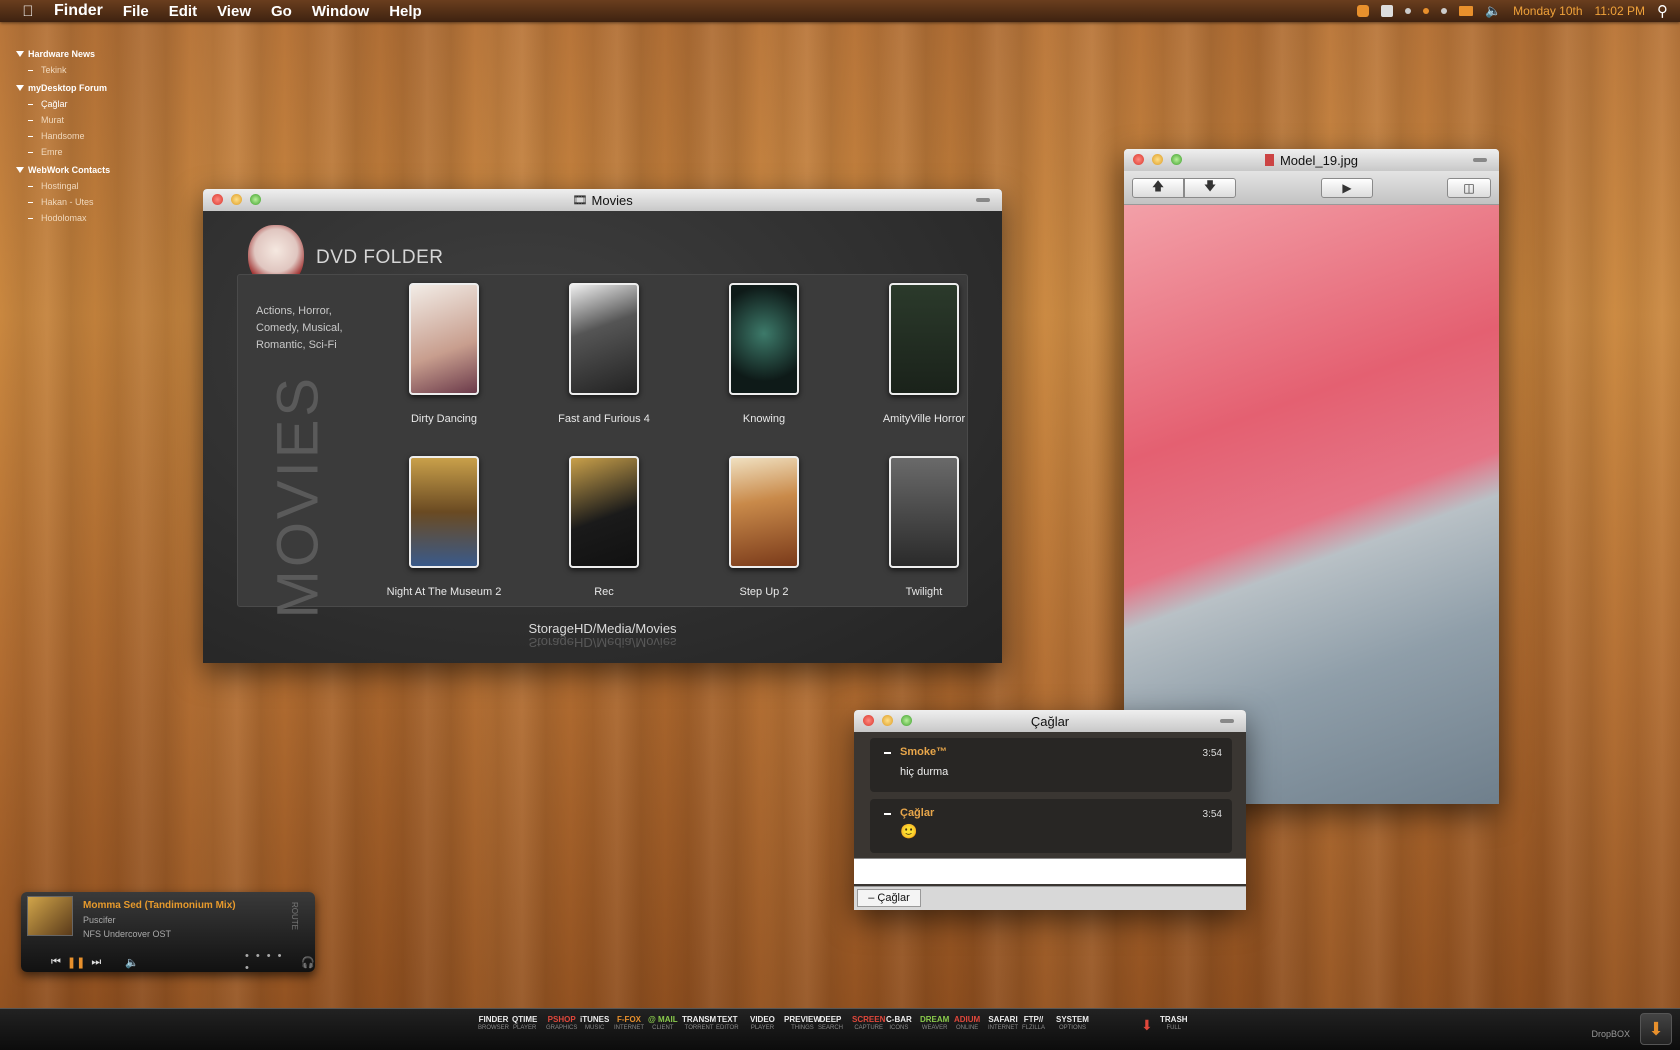 The image size is (1680, 1050). What do you see at coordinates (762, 1024) in the screenshot?
I see `dock-item: VIDEO PLAYER` at bounding box center [762, 1024].